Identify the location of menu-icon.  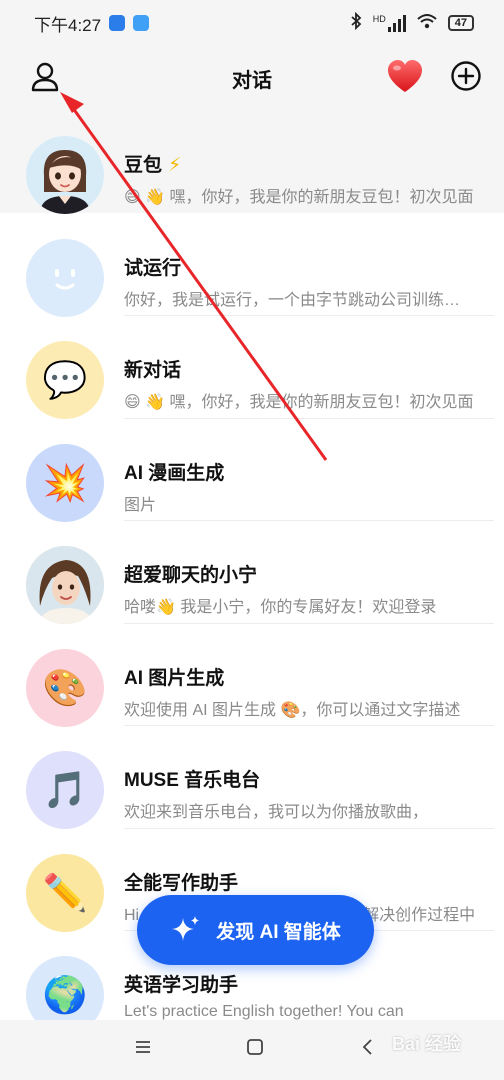
(143, 1047).